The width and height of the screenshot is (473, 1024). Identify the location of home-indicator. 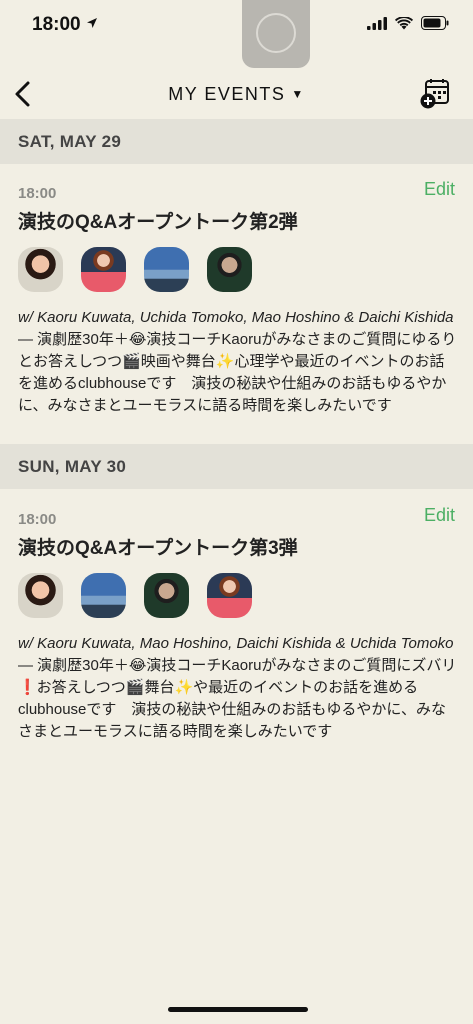
(238, 1009).